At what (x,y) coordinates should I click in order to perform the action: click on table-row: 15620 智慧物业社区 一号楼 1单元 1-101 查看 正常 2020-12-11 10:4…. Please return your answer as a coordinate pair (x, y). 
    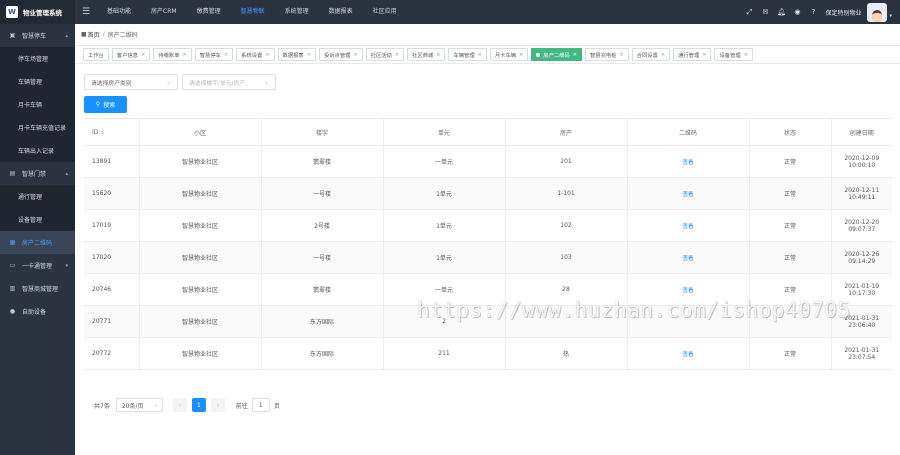
    Looking at the image, I should click on (488, 193).